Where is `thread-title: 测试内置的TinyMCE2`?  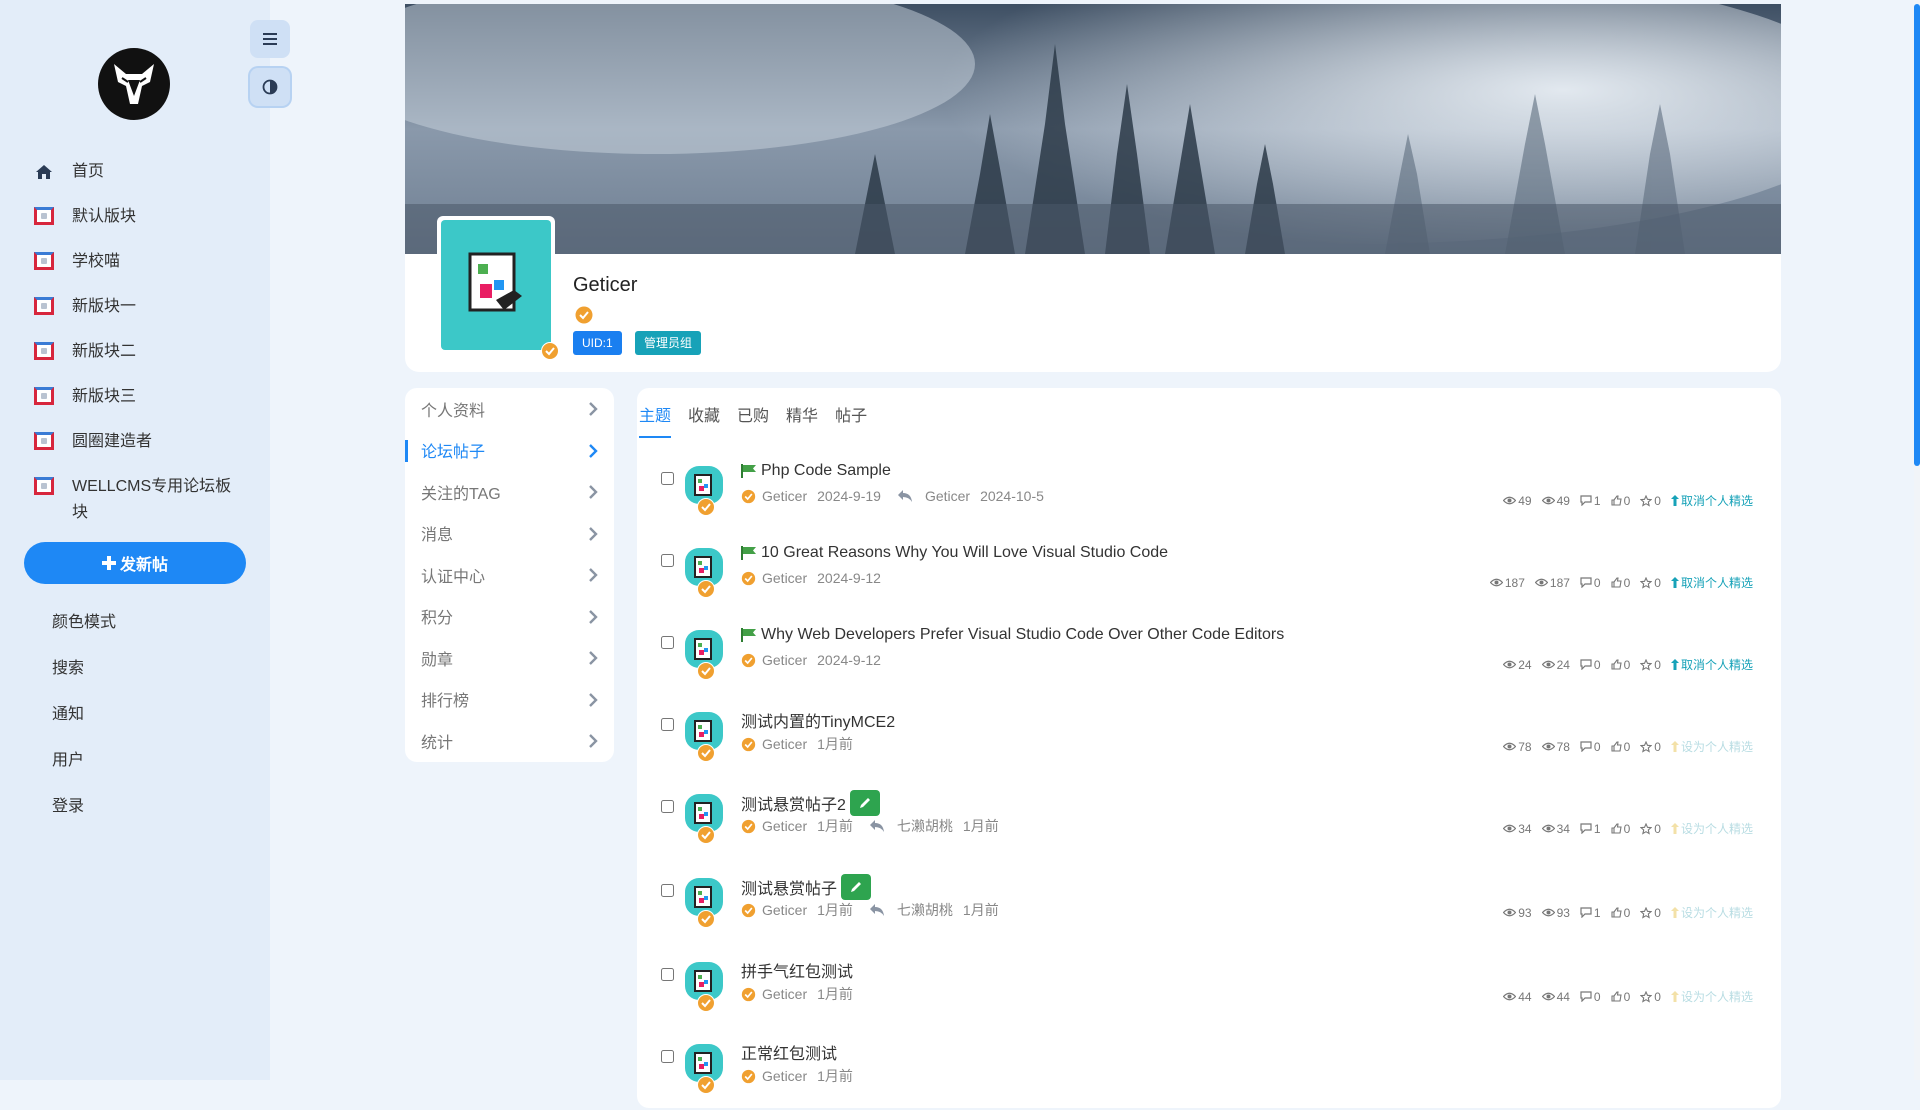 thread-title: 测试内置的TinyMCE2 is located at coordinates (818, 720).